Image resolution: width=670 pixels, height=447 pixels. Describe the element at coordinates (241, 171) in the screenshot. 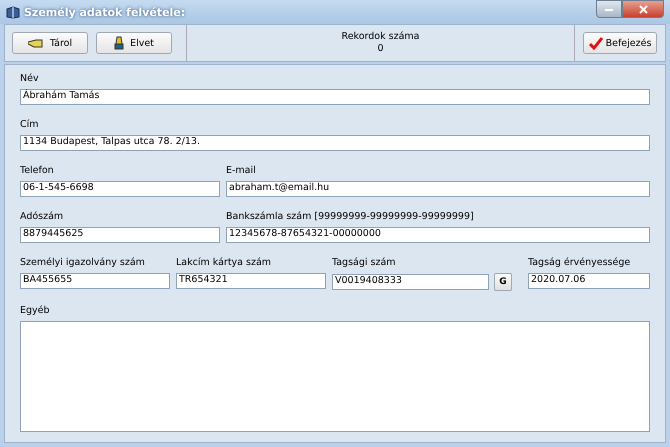

I see `field-label: E-mail` at that location.